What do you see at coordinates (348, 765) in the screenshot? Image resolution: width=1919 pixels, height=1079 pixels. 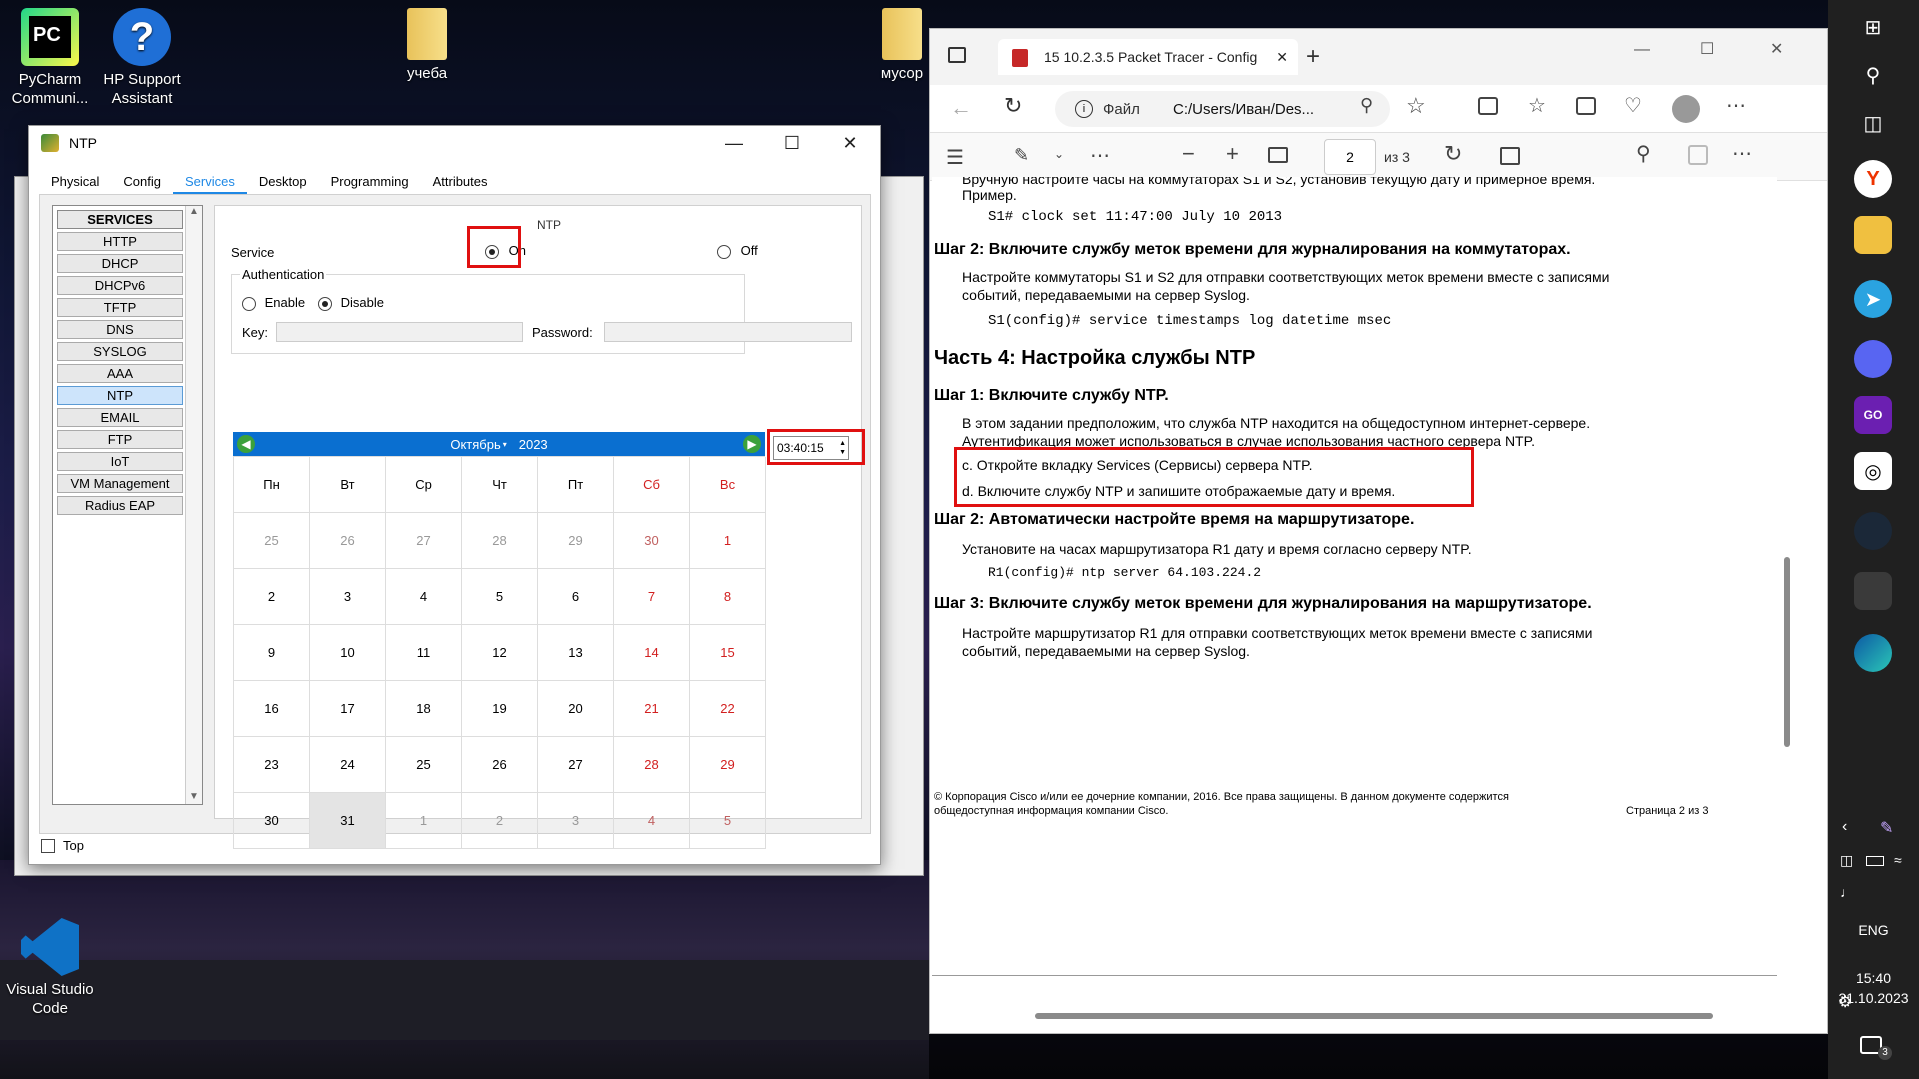 I see `calendar-day: 24` at bounding box center [348, 765].